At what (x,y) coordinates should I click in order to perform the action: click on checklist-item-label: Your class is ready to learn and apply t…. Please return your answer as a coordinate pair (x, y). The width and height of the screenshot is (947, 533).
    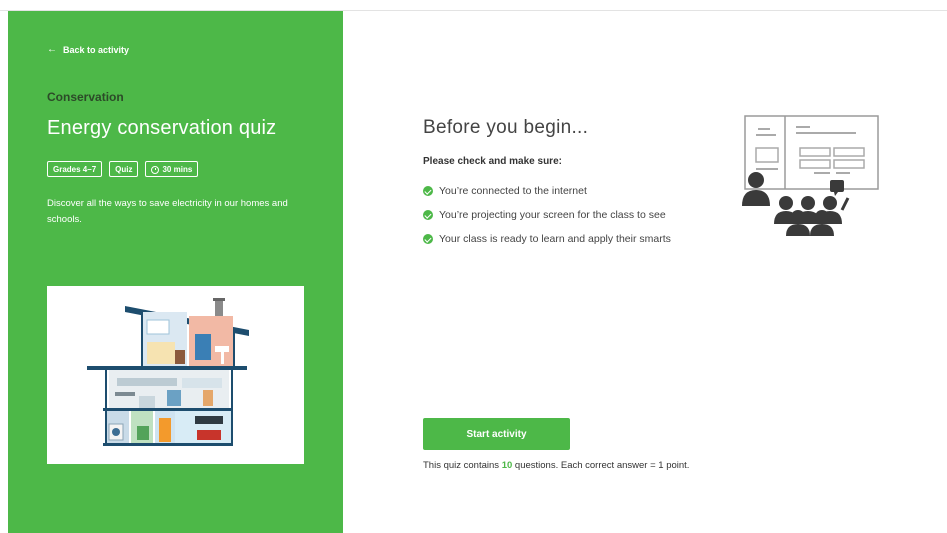
    Looking at the image, I should click on (555, 239).